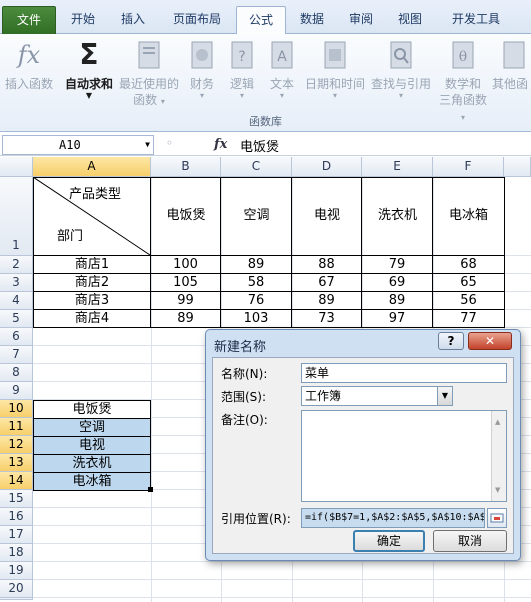 The width and height of the screenshot is (531, 602). I want to click on cell-value: 103, so click(256, 318).